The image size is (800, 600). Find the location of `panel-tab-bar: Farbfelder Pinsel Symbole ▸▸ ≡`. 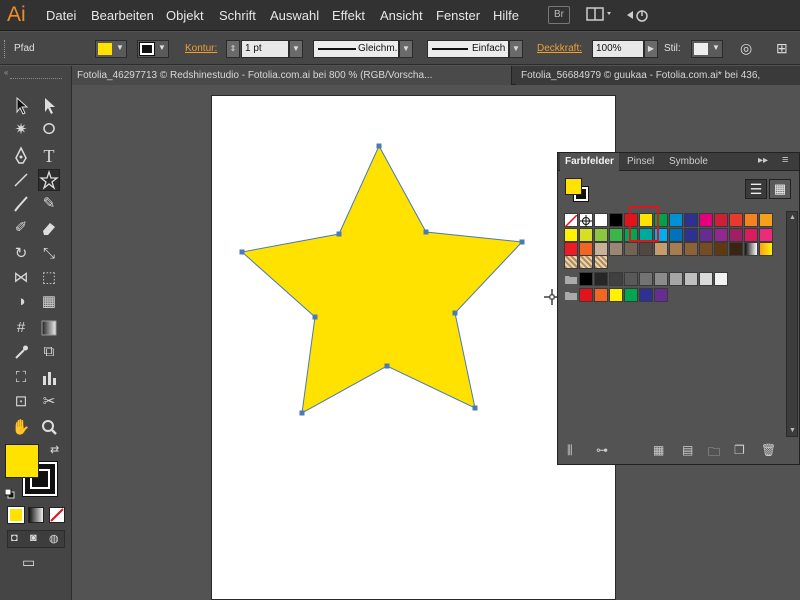

panel-tab-bar: Farbfelder Pinsel Symbole ▸▸ ≡ is located at coordinates (678, 162).